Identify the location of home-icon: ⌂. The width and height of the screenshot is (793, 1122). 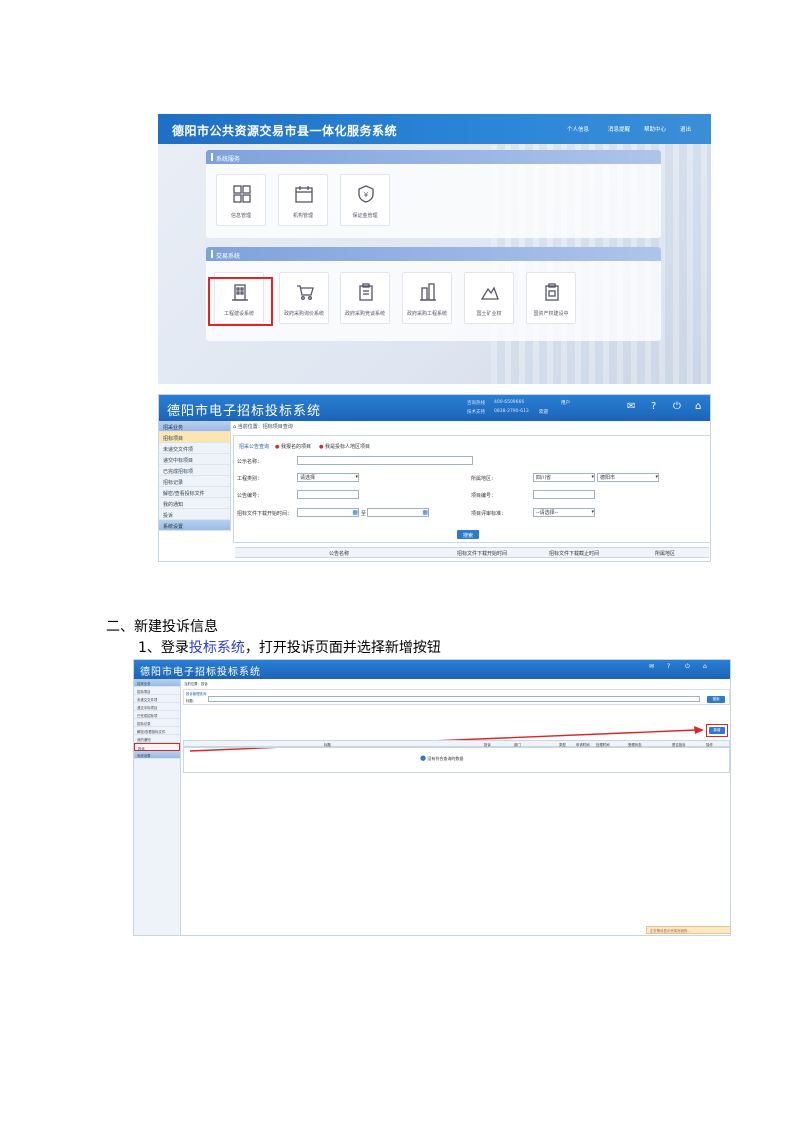
(698, 406).